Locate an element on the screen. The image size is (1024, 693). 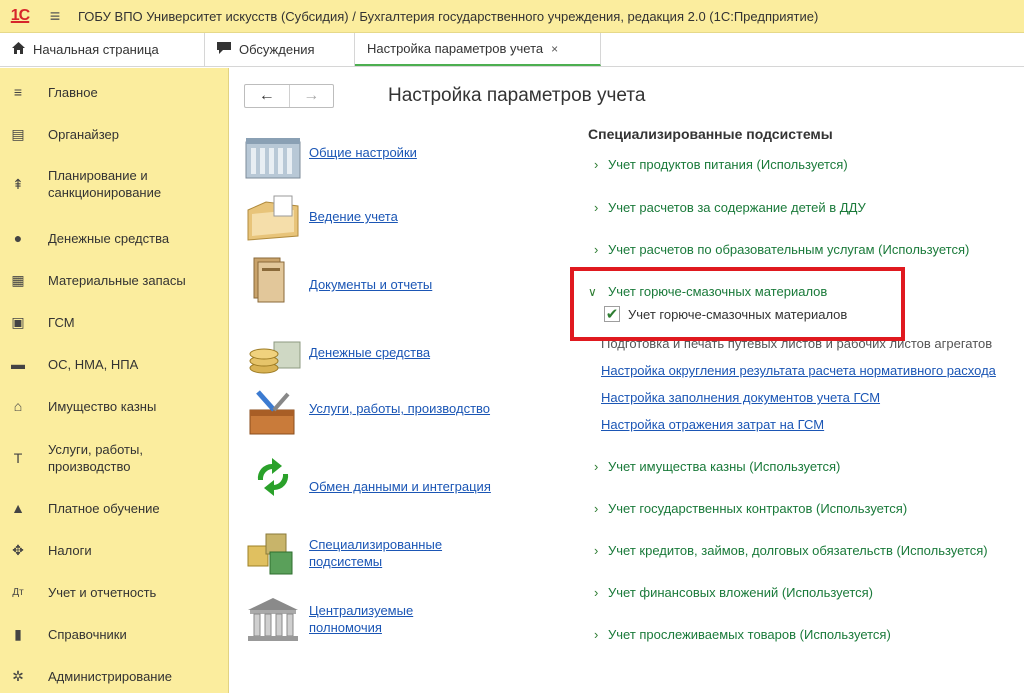
page-title: Настройка параметров учета is located at coordinates (517, 95).